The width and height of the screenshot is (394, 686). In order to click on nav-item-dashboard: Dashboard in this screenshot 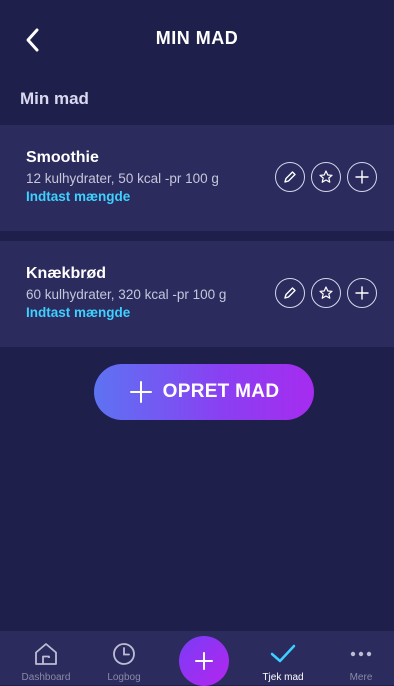, I will do `click(46, 658)`.